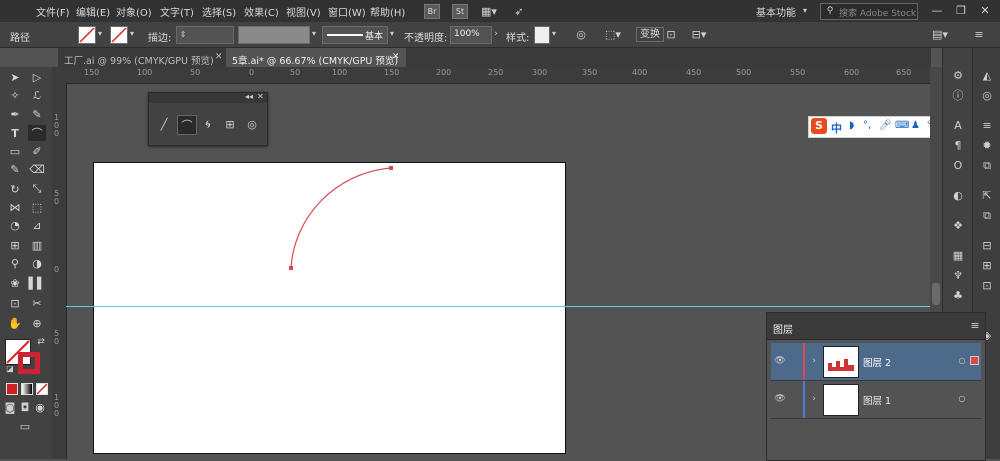 The image size is (1000, 461). Describe the element at coordinates (869, 11) in the screenshot. I see `stock-search-input: ⚲ 搜索 Adobe Stock` at that location.